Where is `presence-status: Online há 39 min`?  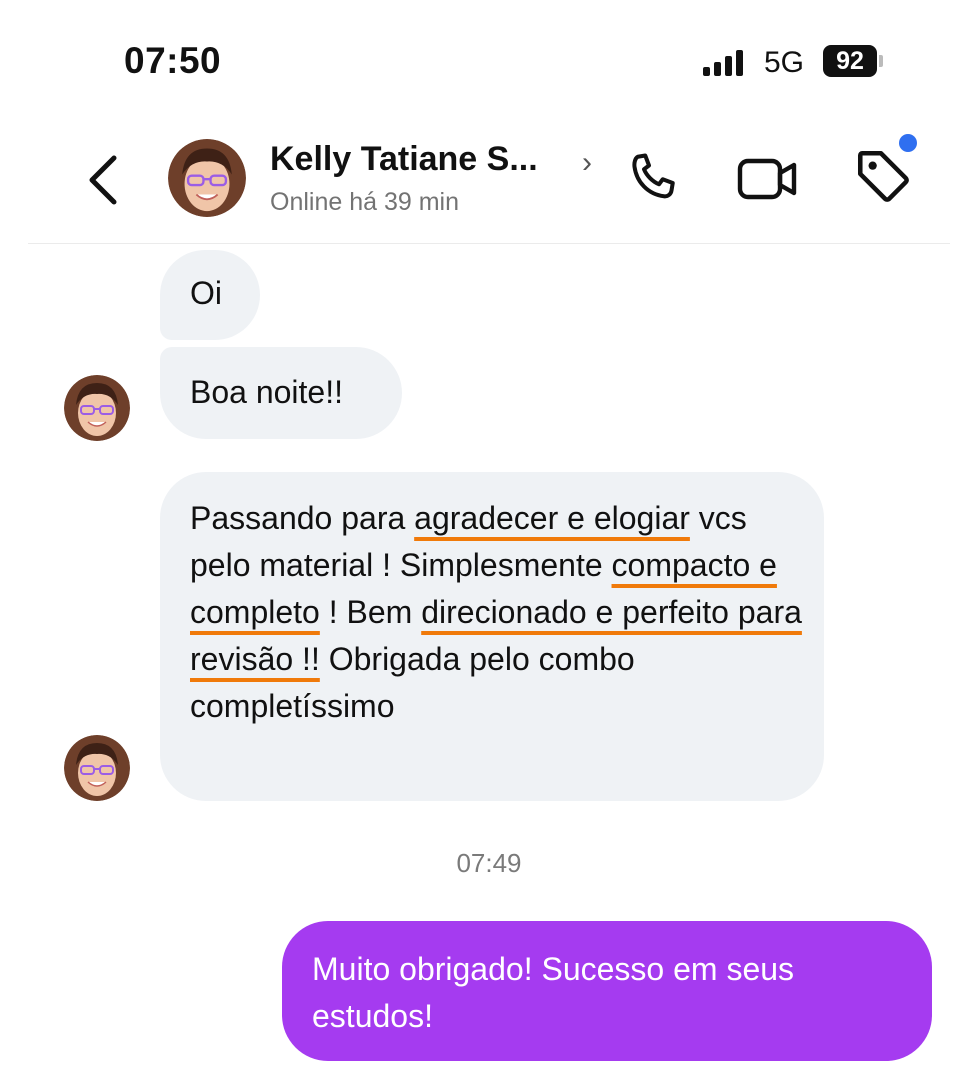 presence-status: Online há 39 min is located at coordinates (365, 202).